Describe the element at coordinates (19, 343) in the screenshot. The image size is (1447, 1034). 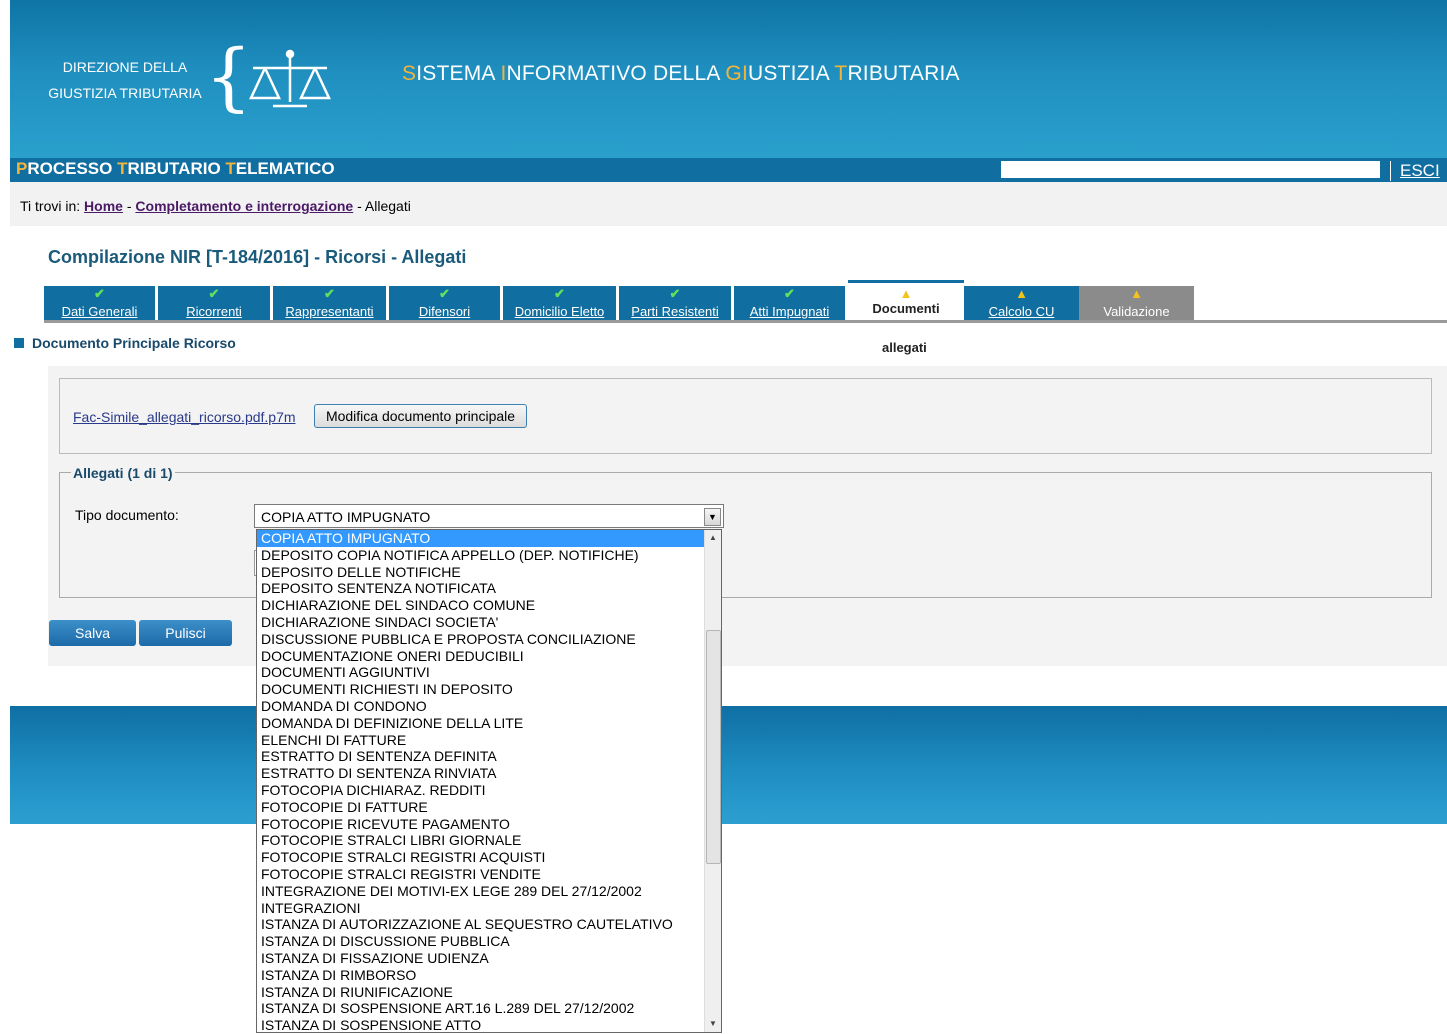
I see `square-bullet-icon` at that location.